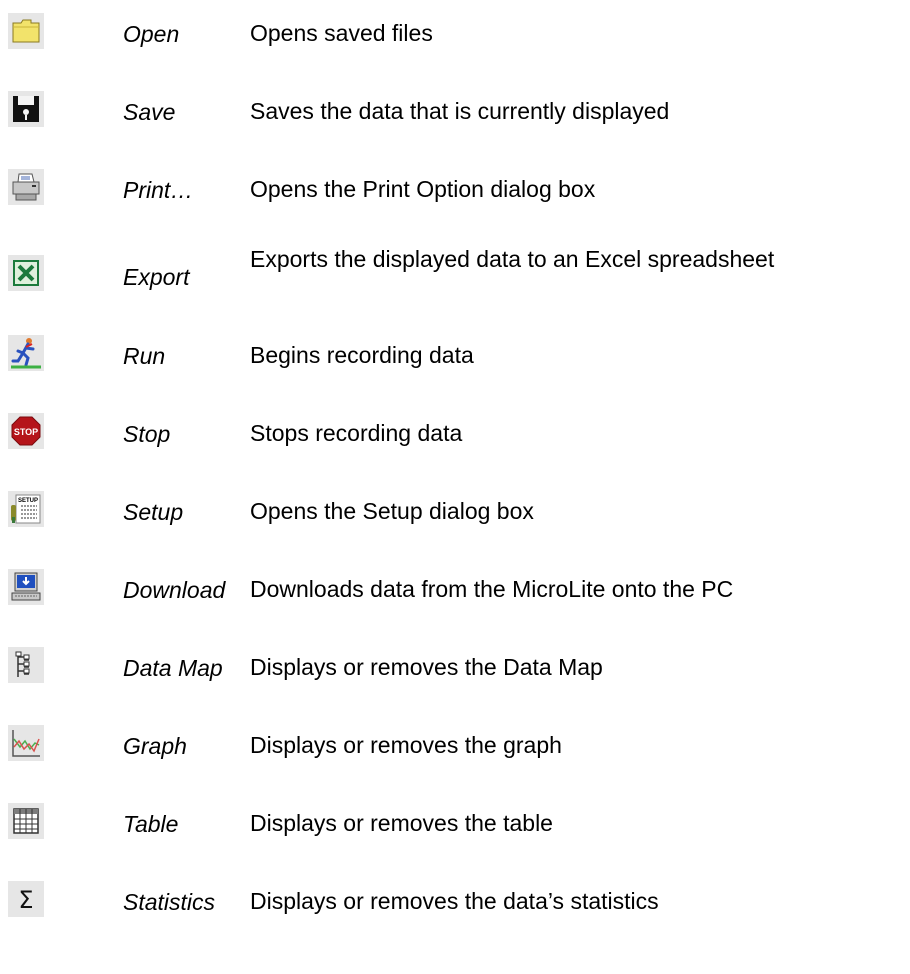 The width and height of the screenshot is (910, 974). Describe the element at coordinates (153, 512) in the screenshot. I see `button-name: Setup` at that location.